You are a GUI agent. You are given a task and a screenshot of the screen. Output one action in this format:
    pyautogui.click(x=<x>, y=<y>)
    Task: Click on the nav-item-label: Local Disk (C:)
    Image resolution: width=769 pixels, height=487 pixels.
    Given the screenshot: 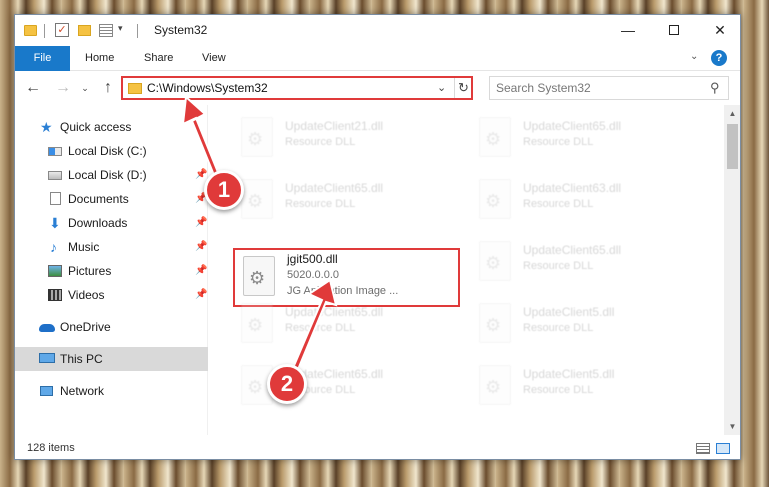 What is the action you would take?
    pyautogui.click(x=107, y=151)
    